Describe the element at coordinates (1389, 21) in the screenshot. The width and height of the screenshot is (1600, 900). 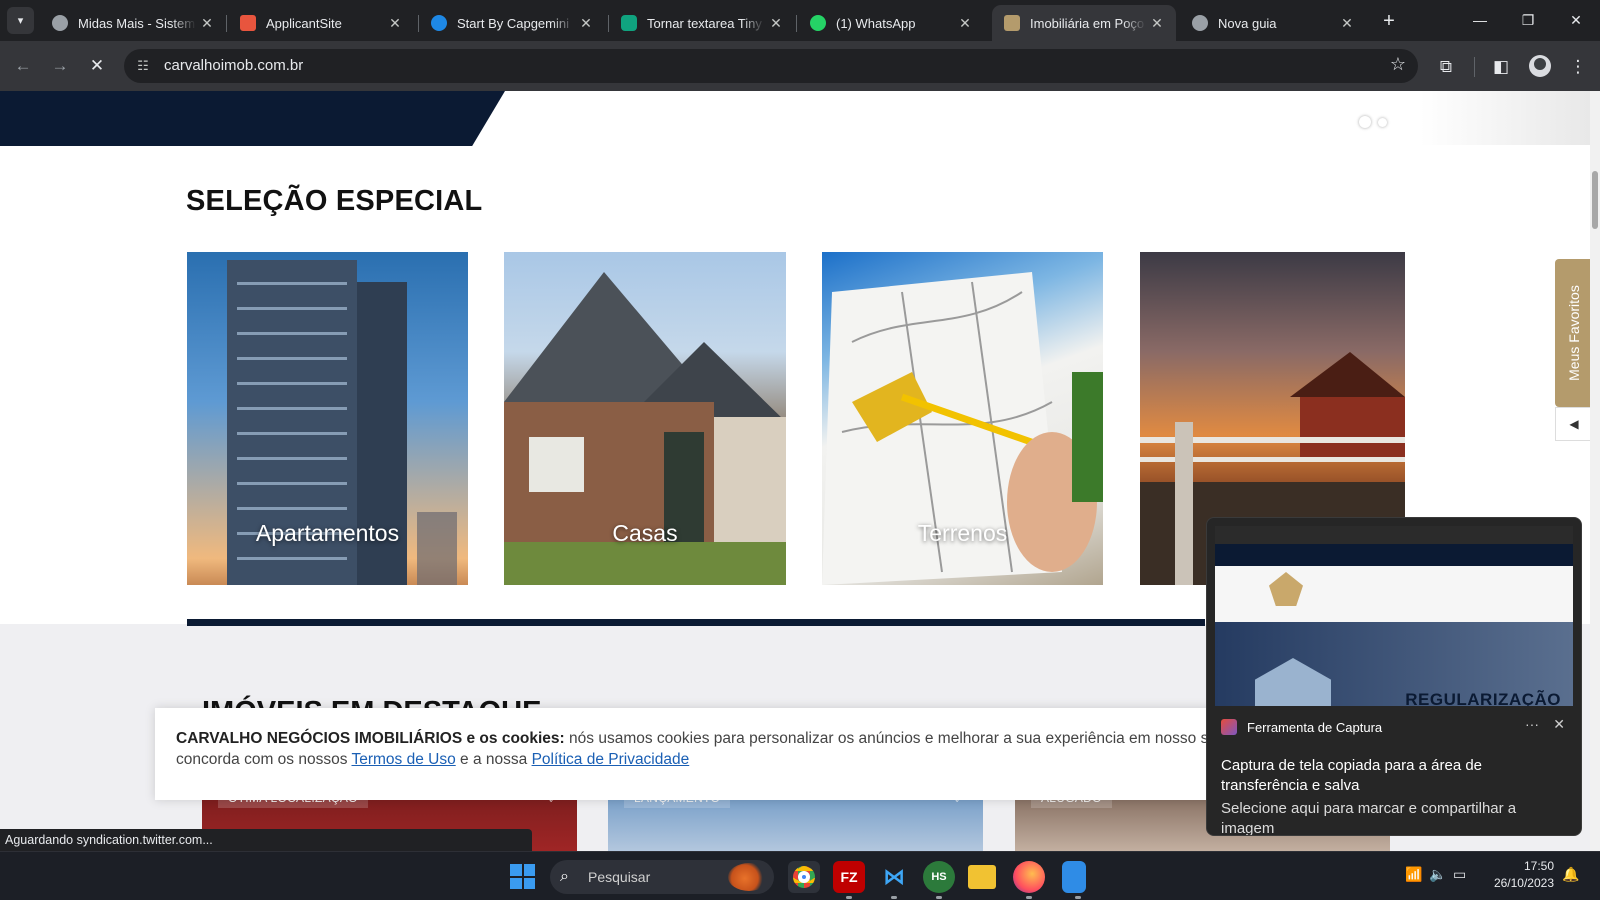
I see `new-tab-plus-icon: +` at that location.